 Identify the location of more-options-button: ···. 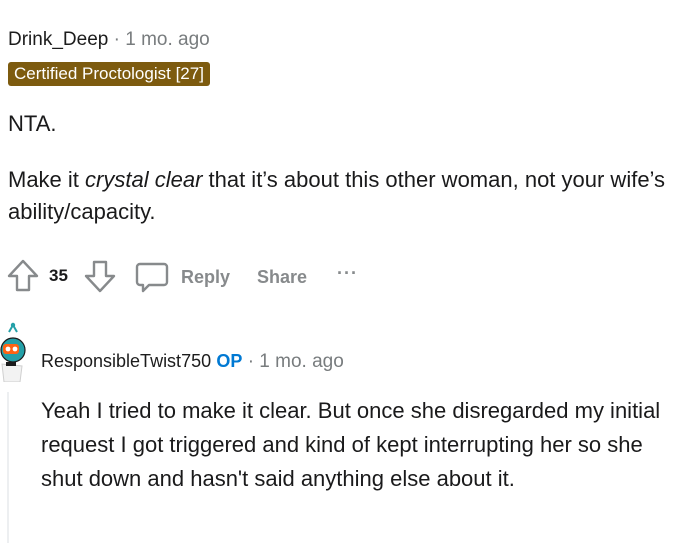
(347, 273).